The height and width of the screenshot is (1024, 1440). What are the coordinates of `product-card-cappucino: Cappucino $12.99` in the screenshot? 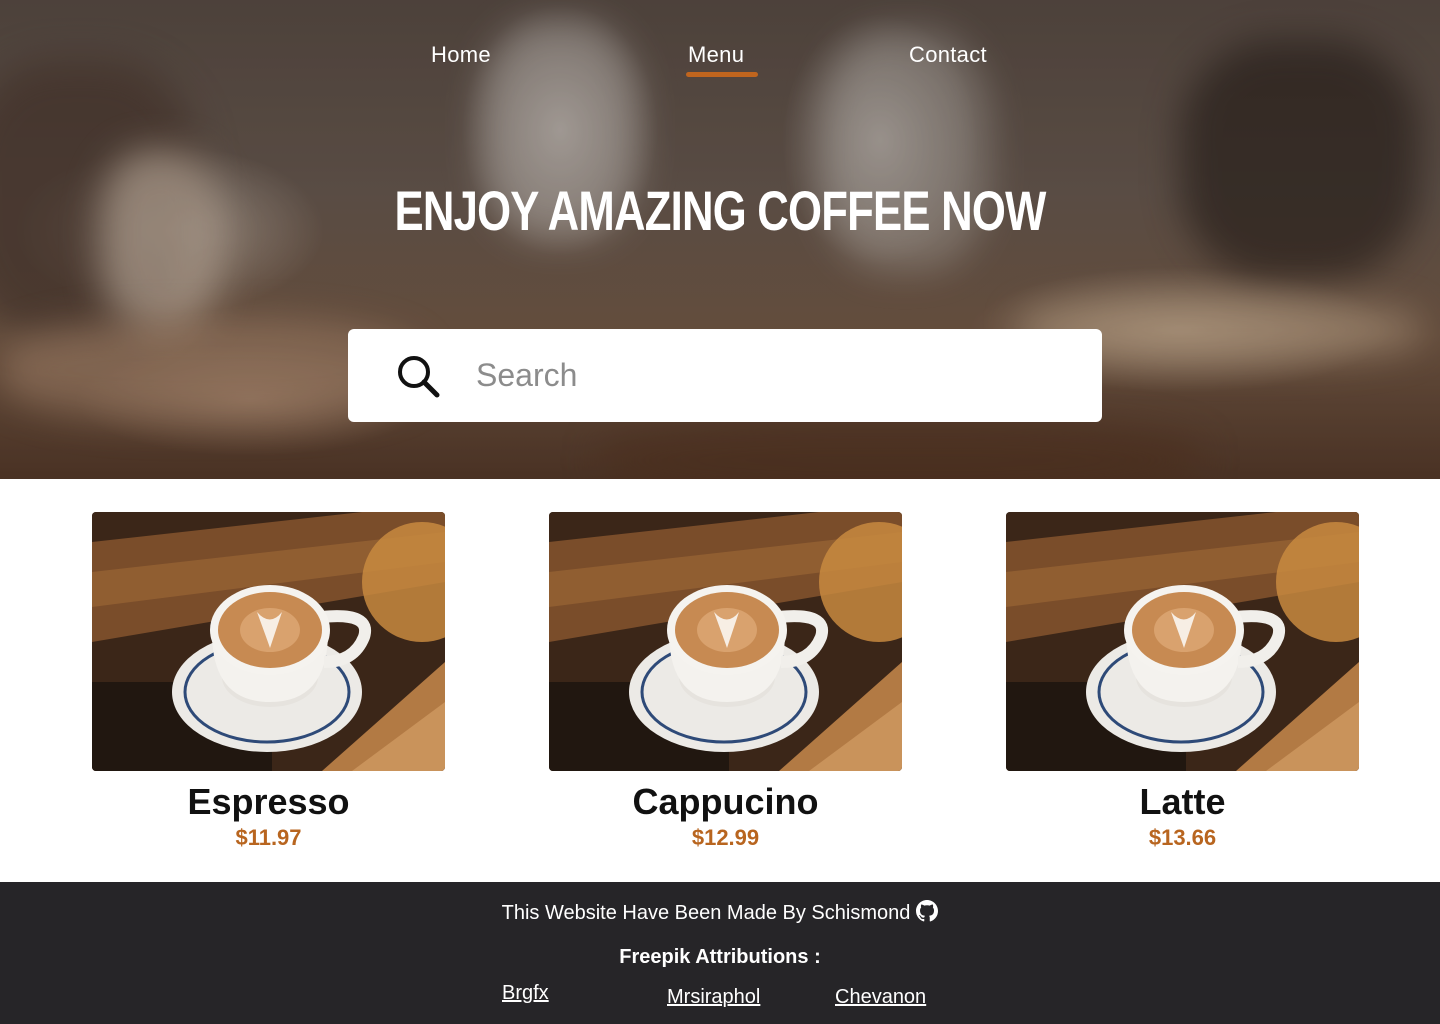 It's located at (725, 681).